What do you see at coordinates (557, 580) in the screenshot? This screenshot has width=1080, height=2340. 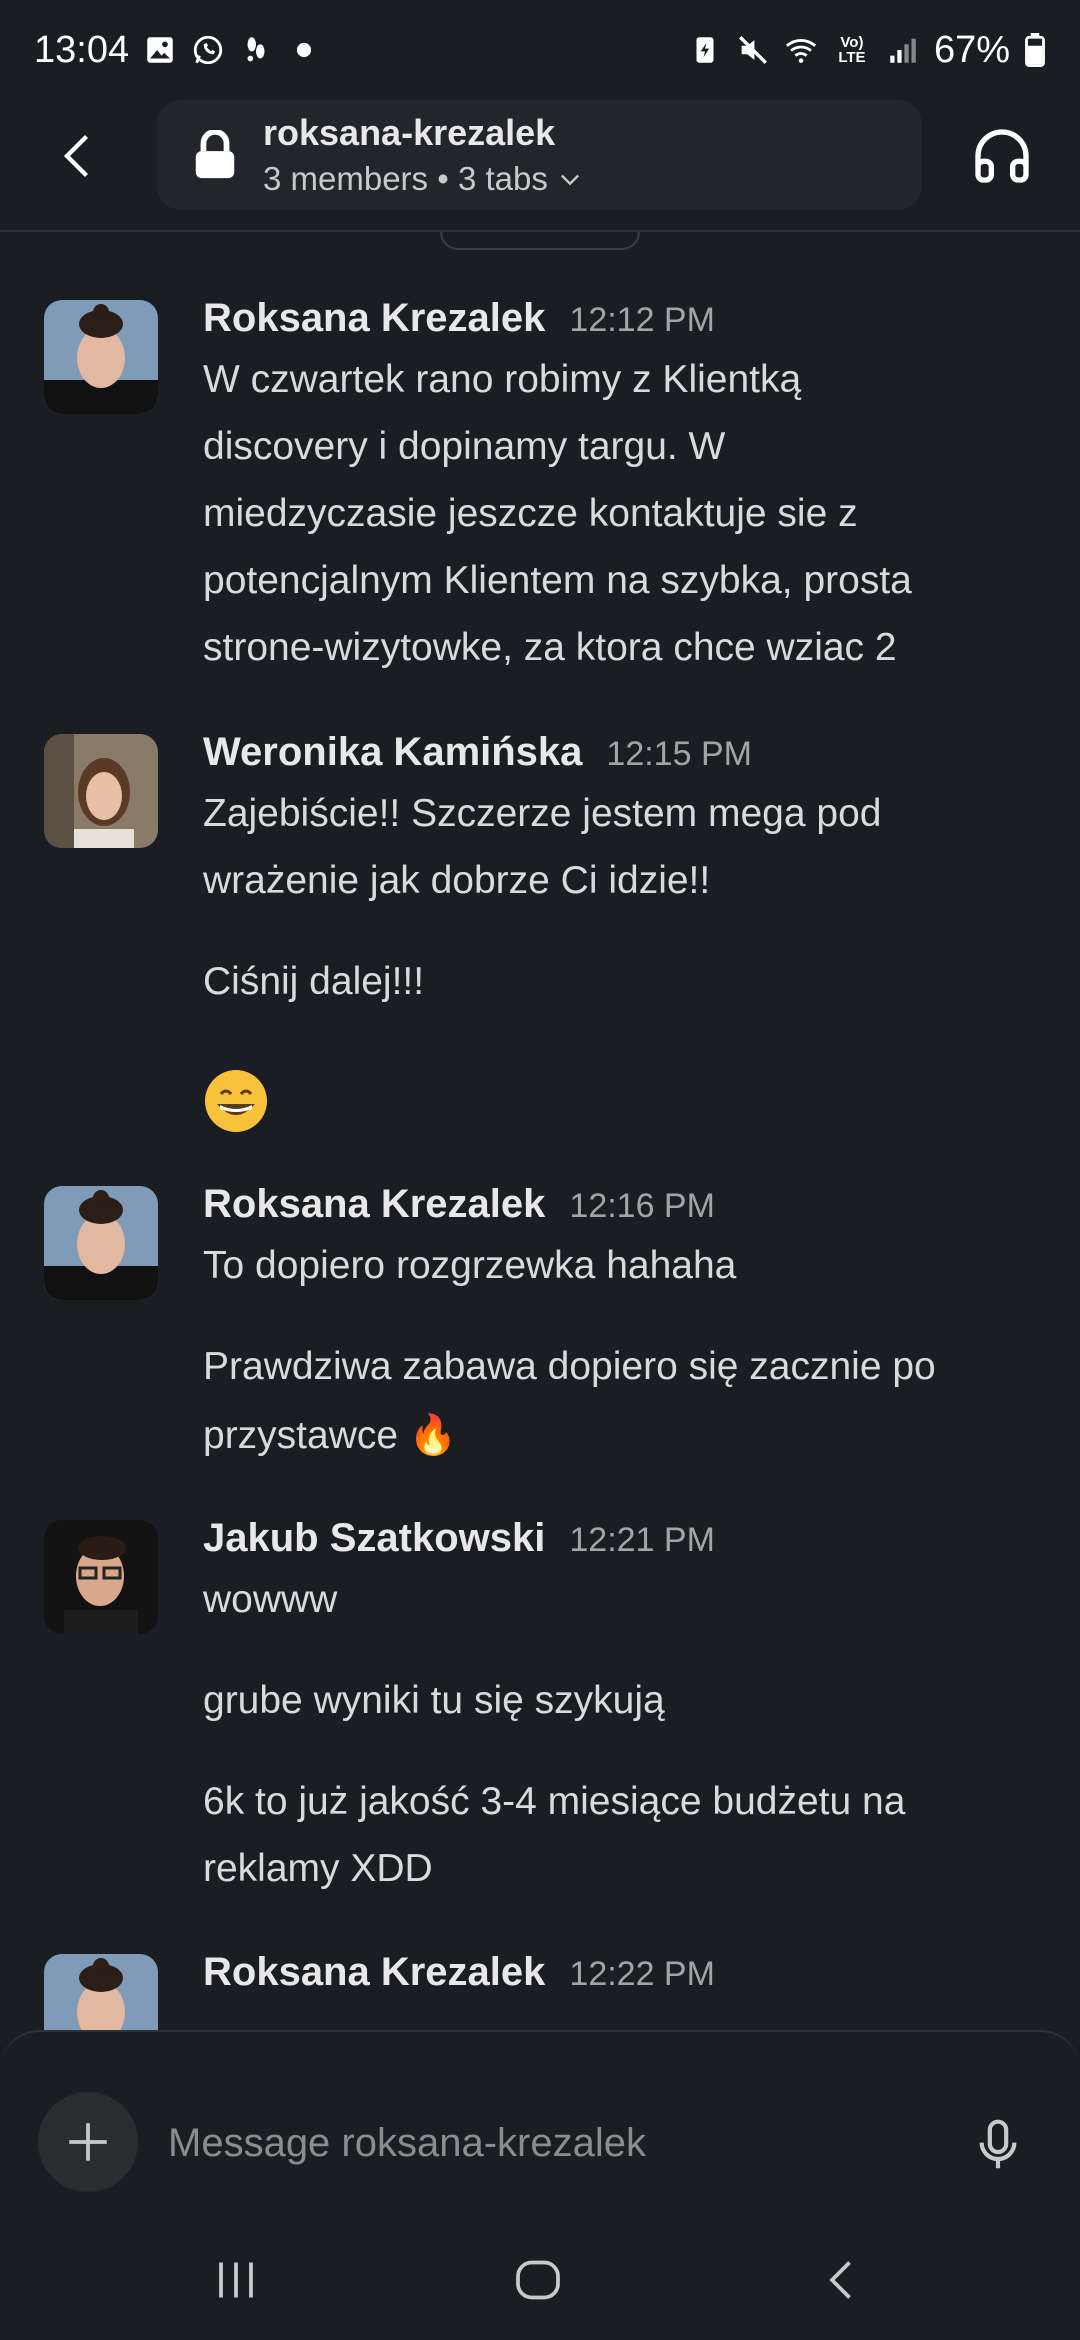 I see `message-text: potencjalnym Klientem na szybka, prosta` at bounding box center [557, 580].